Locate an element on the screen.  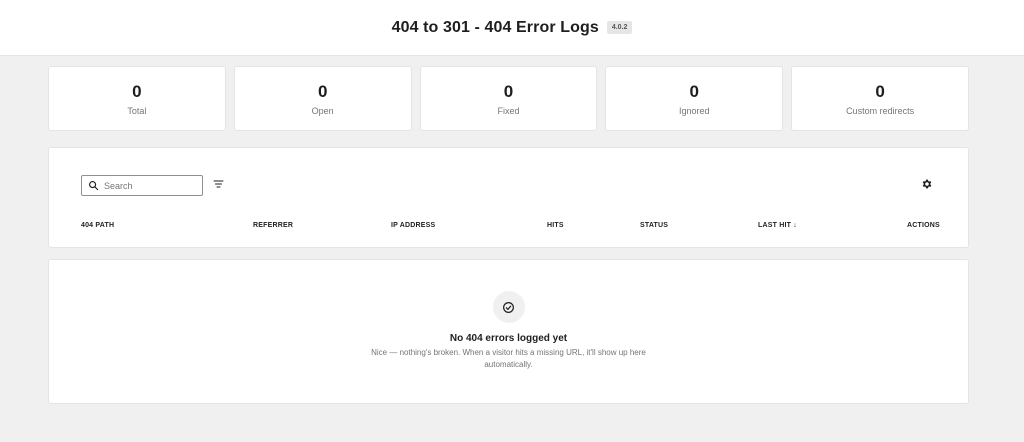
check-circle-icon is located at coordinates (508, 307).